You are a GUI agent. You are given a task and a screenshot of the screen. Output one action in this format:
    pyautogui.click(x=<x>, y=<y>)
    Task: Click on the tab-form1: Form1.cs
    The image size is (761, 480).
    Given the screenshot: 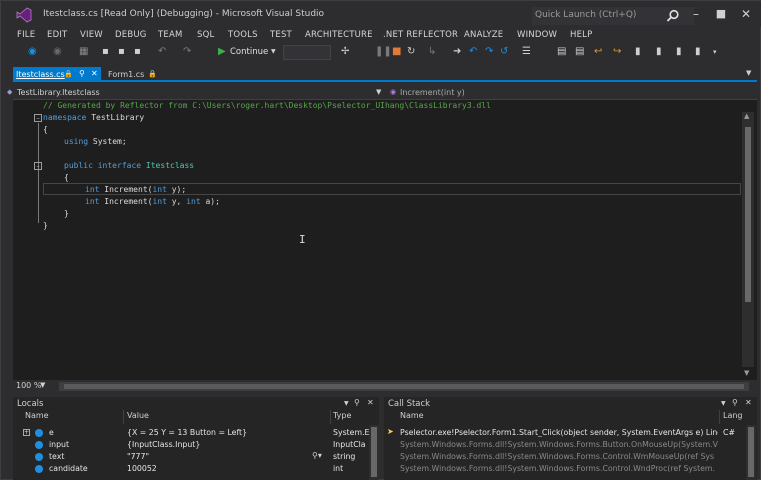 What is the action you would take?
    pyautogui.click(x=126, y=74)
    